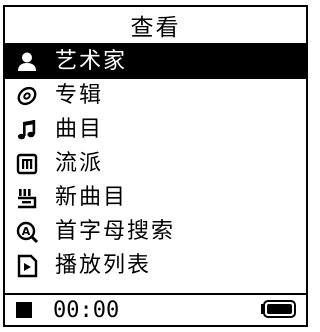 The width and height of the screenshot is (320, 332). I want to click on menu-item-album: 专辑, so click(155, 96).